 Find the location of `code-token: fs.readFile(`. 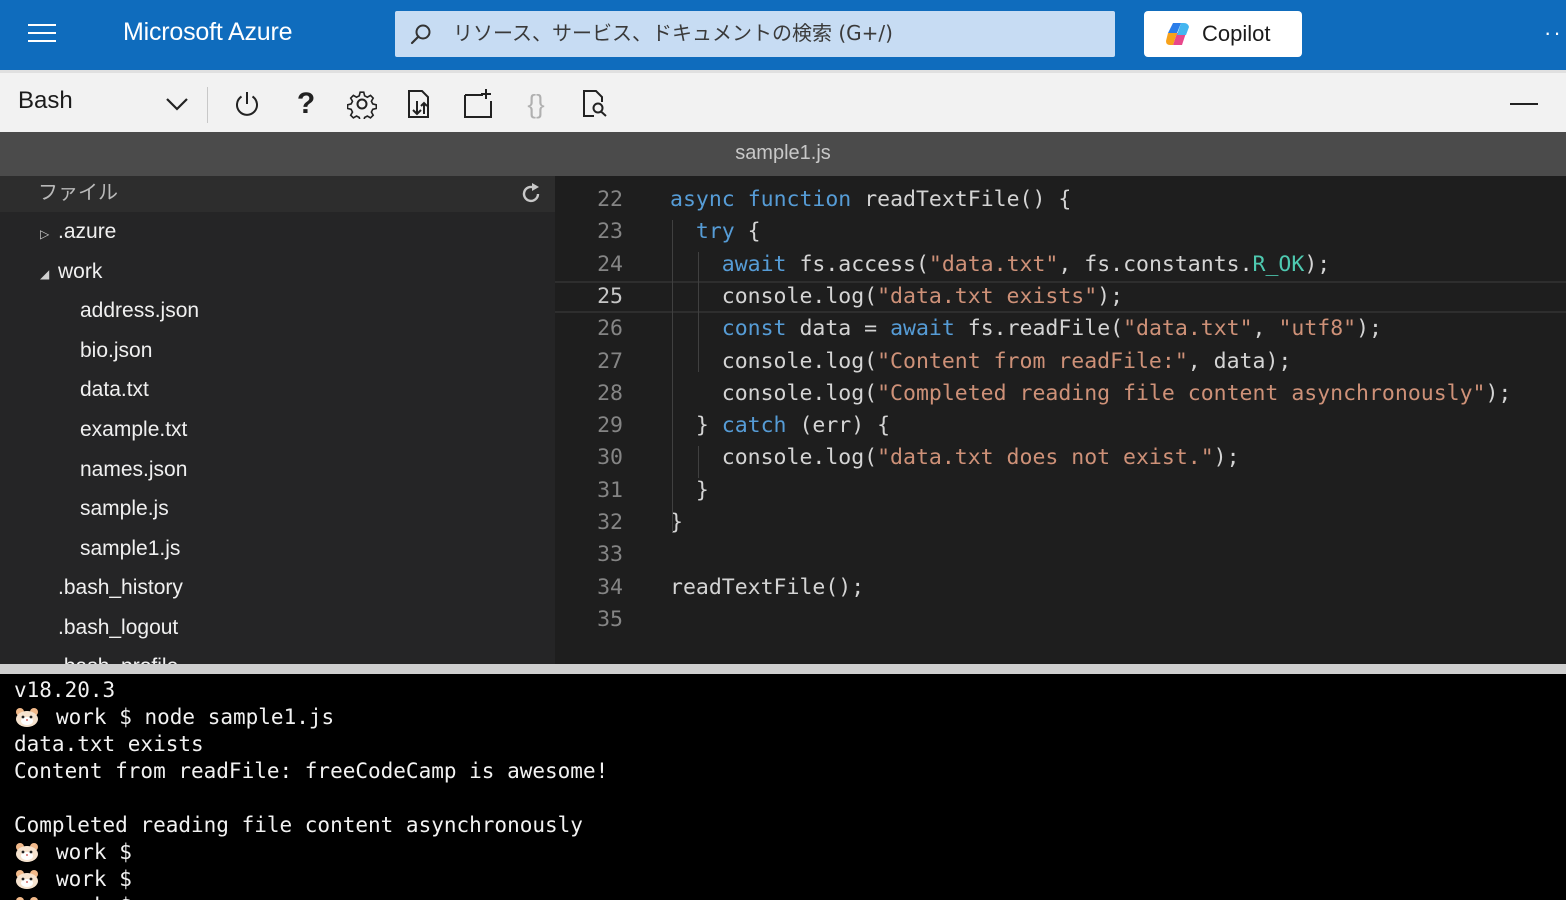

code-token: fs.readFile( is located at coordinates (1039, 329).